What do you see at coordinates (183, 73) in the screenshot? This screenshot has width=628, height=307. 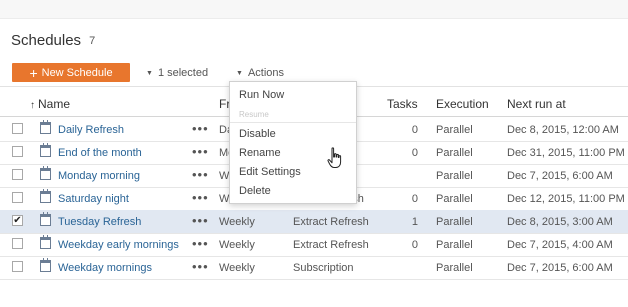 I see `selected-count-label: 1 selected` at bounding box center [183, 73].